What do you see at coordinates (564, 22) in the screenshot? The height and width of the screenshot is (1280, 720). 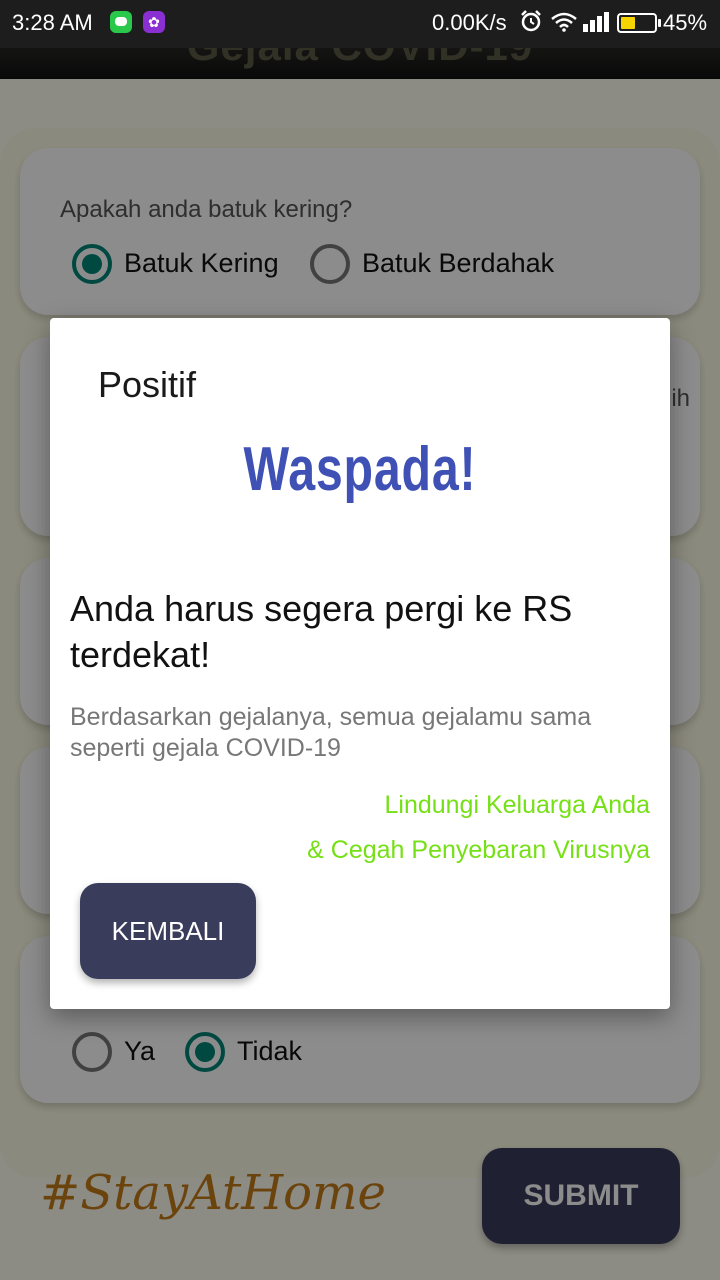 I see `wifi-icon` at bounding box center [564, 22].